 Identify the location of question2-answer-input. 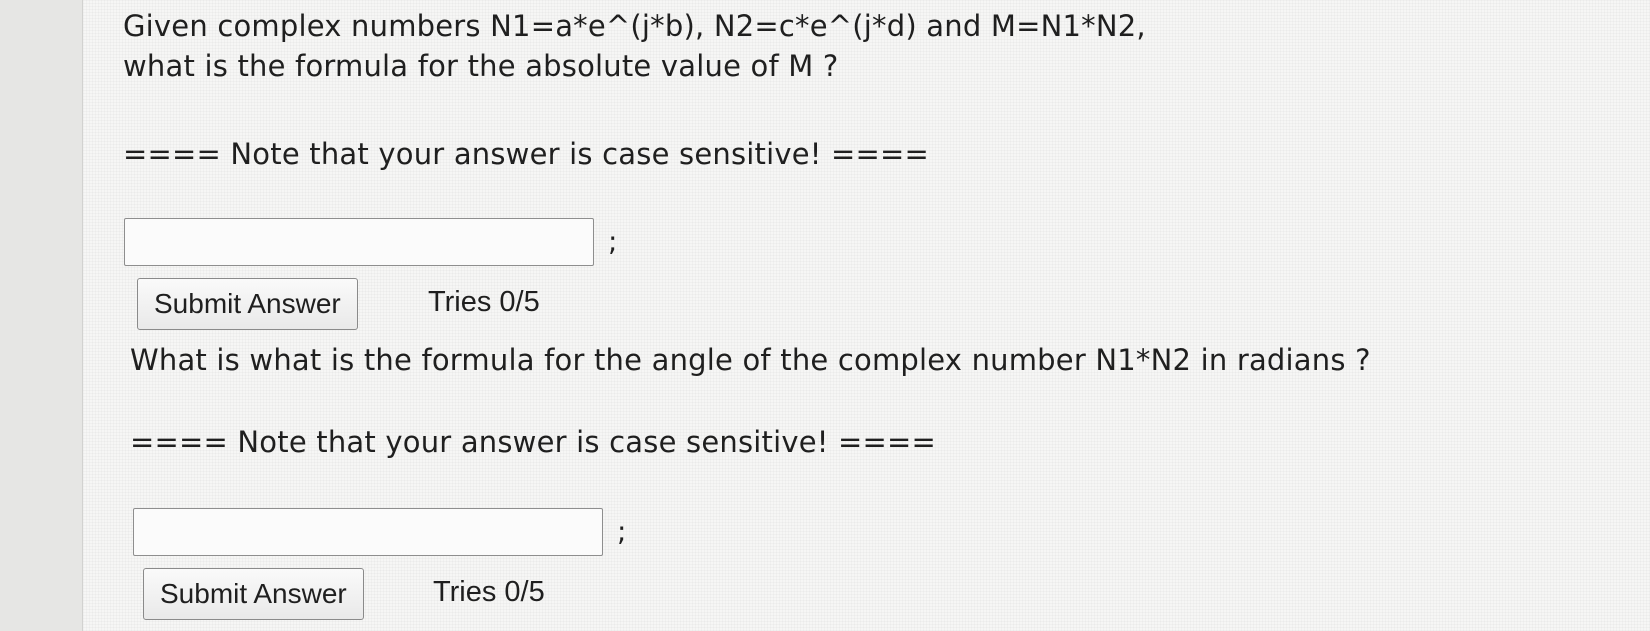
(368, 532).